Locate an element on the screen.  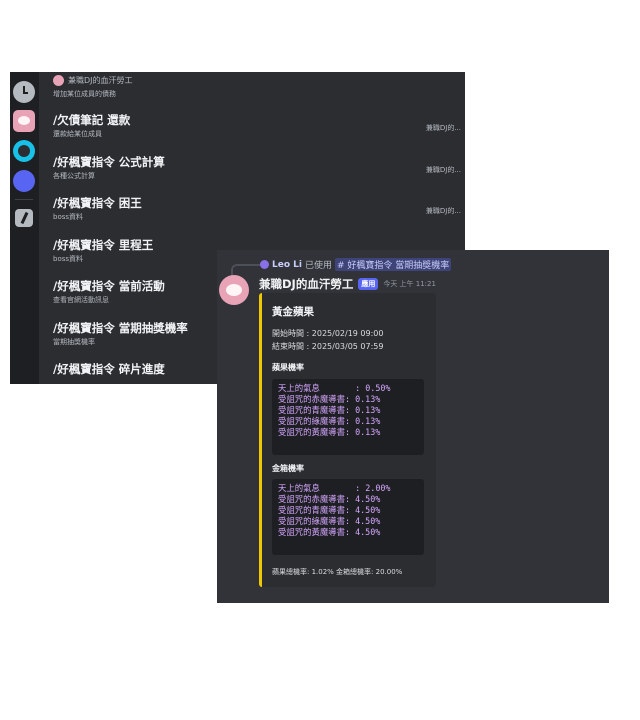
command-name: /欠債筆記 還款 is located at coordinates (92, 120).